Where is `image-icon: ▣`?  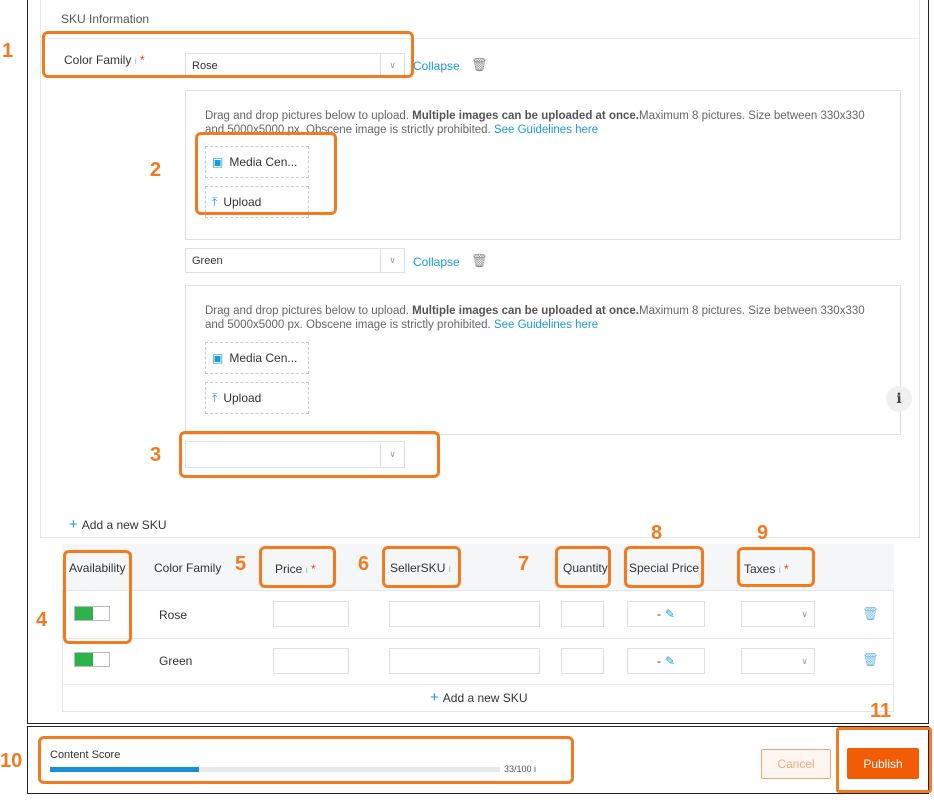 image-icon: ▣ is located at coordinates (218, 358).